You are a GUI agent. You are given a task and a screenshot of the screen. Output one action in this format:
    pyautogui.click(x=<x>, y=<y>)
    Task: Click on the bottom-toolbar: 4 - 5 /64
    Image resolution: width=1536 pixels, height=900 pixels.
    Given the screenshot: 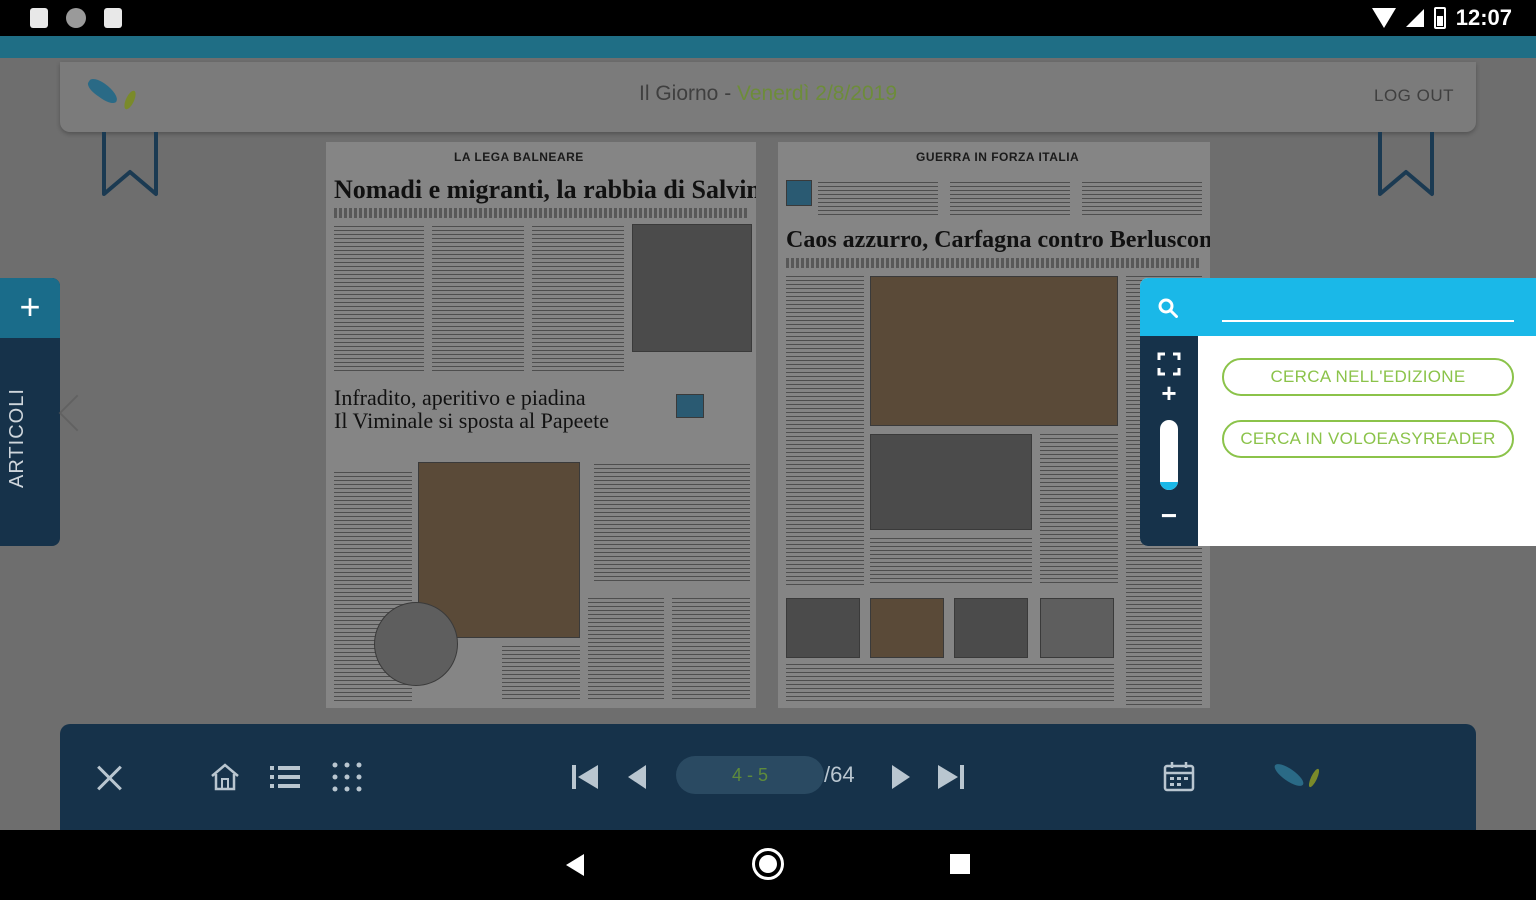 What is the action you would take?
    pyautogui.click(x=768, y=777)
    